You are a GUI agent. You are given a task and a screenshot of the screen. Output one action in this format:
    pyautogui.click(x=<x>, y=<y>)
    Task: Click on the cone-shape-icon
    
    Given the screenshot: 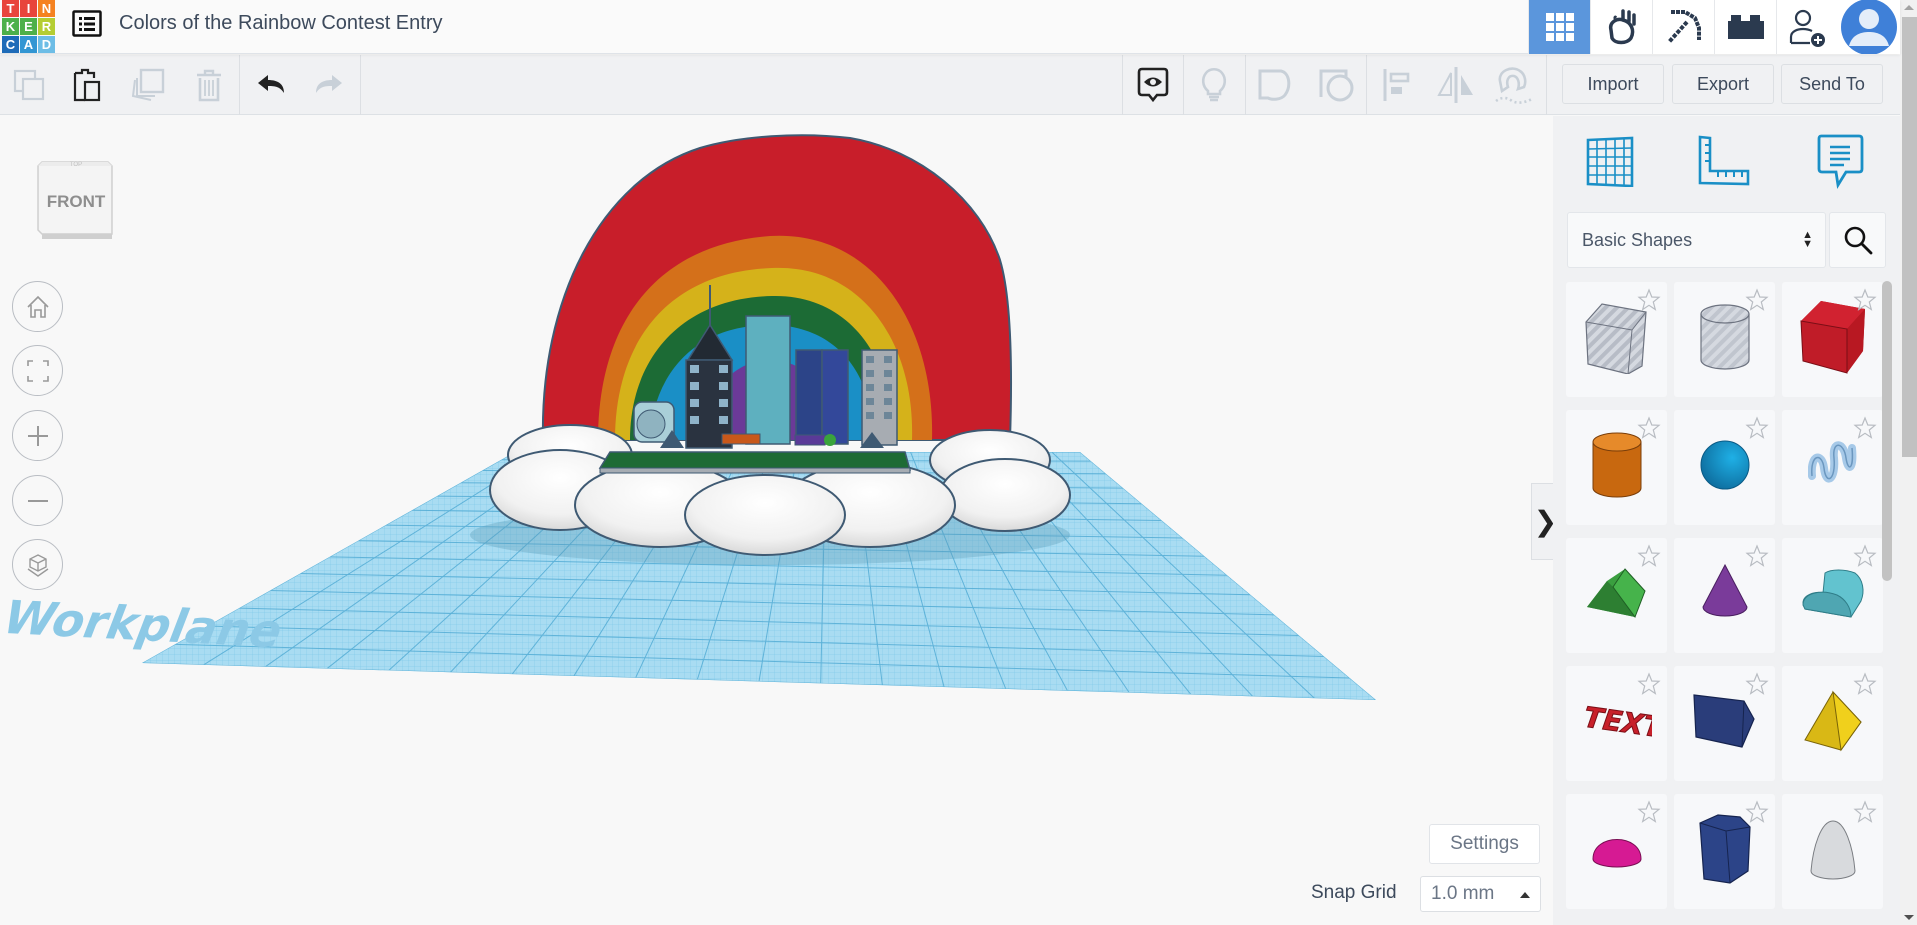 What is the action you would take?
    pyautogui.click(x=1725, y=595)
    